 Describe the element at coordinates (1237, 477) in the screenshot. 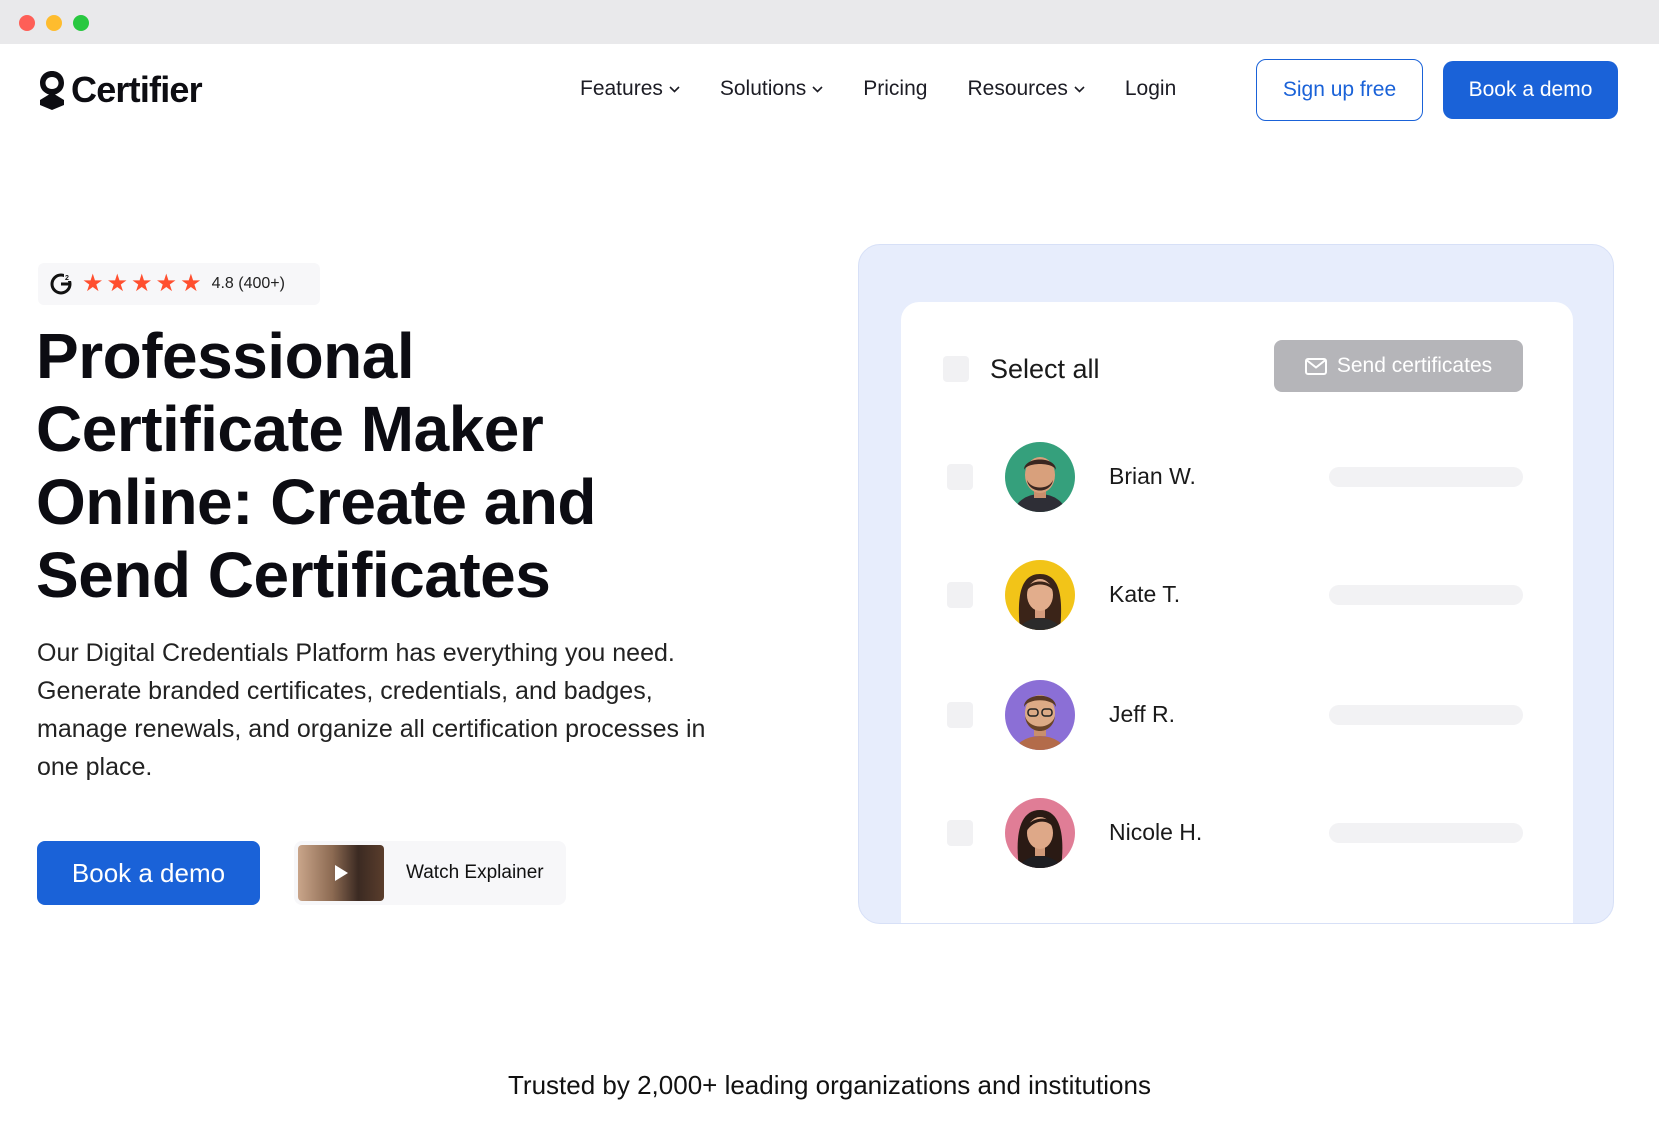

I see `list-item: Brian W.` at that location.